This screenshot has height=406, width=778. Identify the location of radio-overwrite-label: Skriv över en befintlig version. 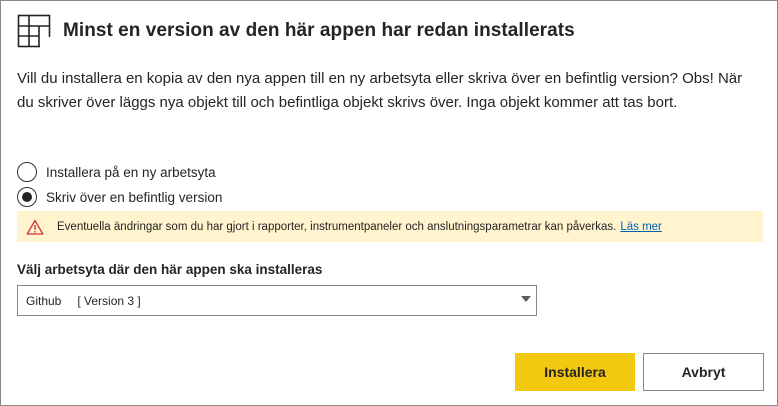
(134, 197).